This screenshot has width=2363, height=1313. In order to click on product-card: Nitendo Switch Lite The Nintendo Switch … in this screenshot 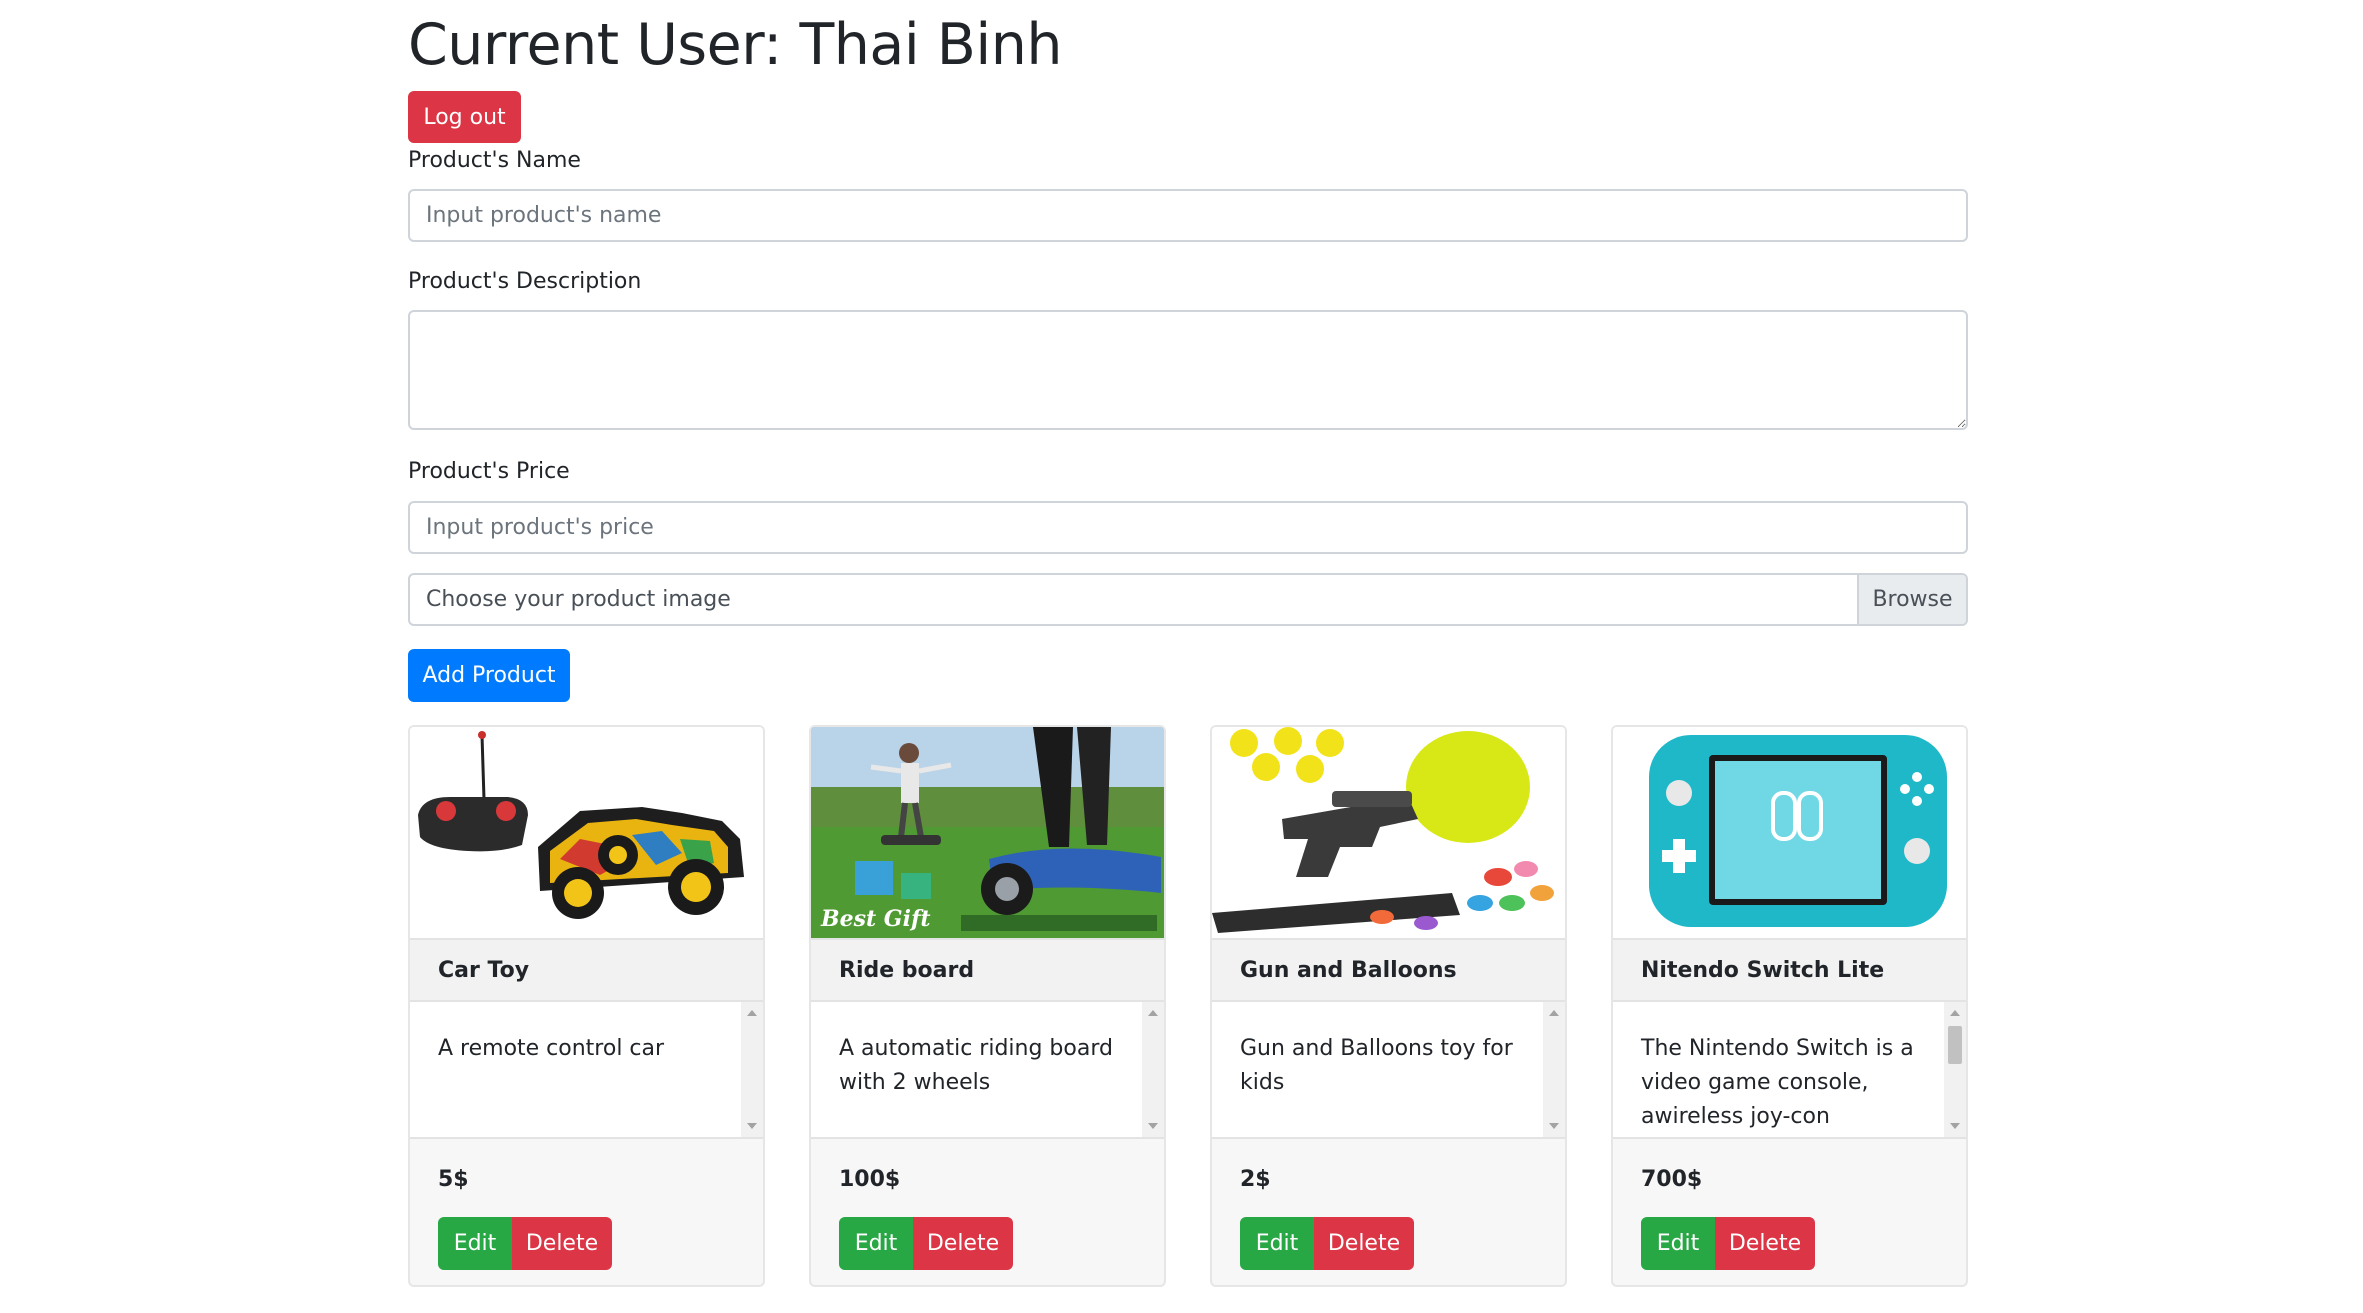, I will do `click(1789, 1006)`.